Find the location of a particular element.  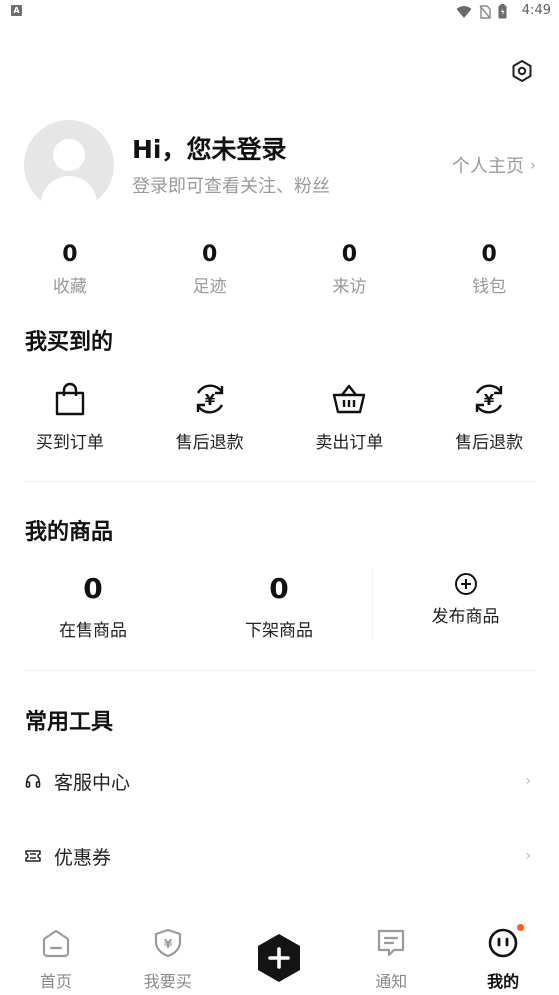

bottom-tab-bar: 首页 ¥ 我要买 通知 我的 is located at coordinates (279, 955).